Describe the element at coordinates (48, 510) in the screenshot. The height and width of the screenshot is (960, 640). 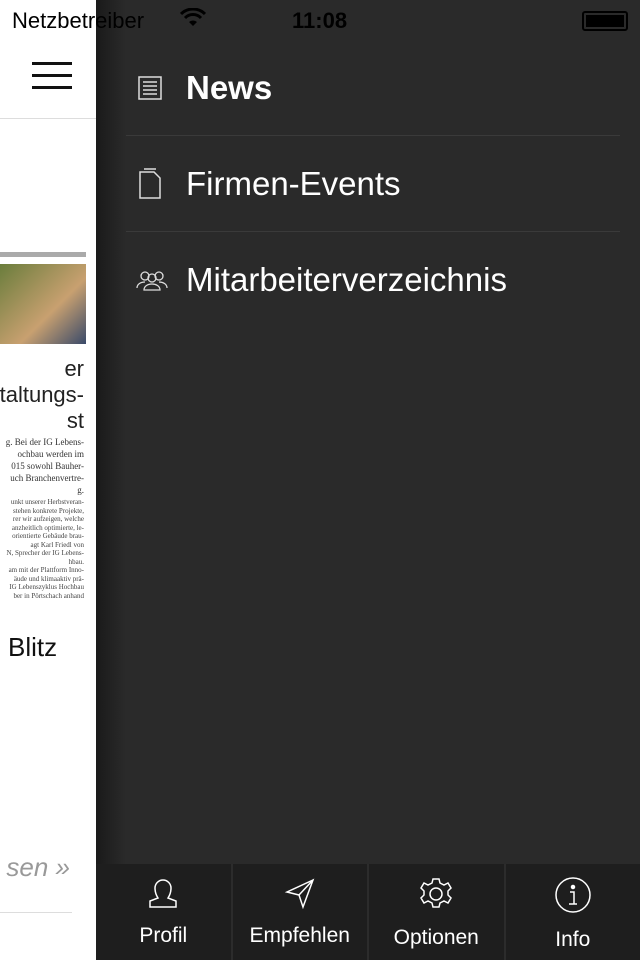
I see `body-line: stehen konkrete Projekte,` at that location.